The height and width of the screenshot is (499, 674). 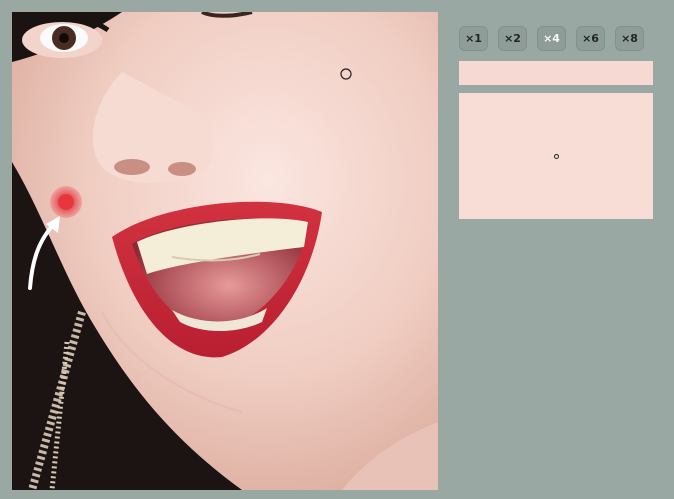 What do you see at coordinates (512, 38) in the screenshot?
I see `zoom-2x-button: ×2` at bounding box center [512, 38].